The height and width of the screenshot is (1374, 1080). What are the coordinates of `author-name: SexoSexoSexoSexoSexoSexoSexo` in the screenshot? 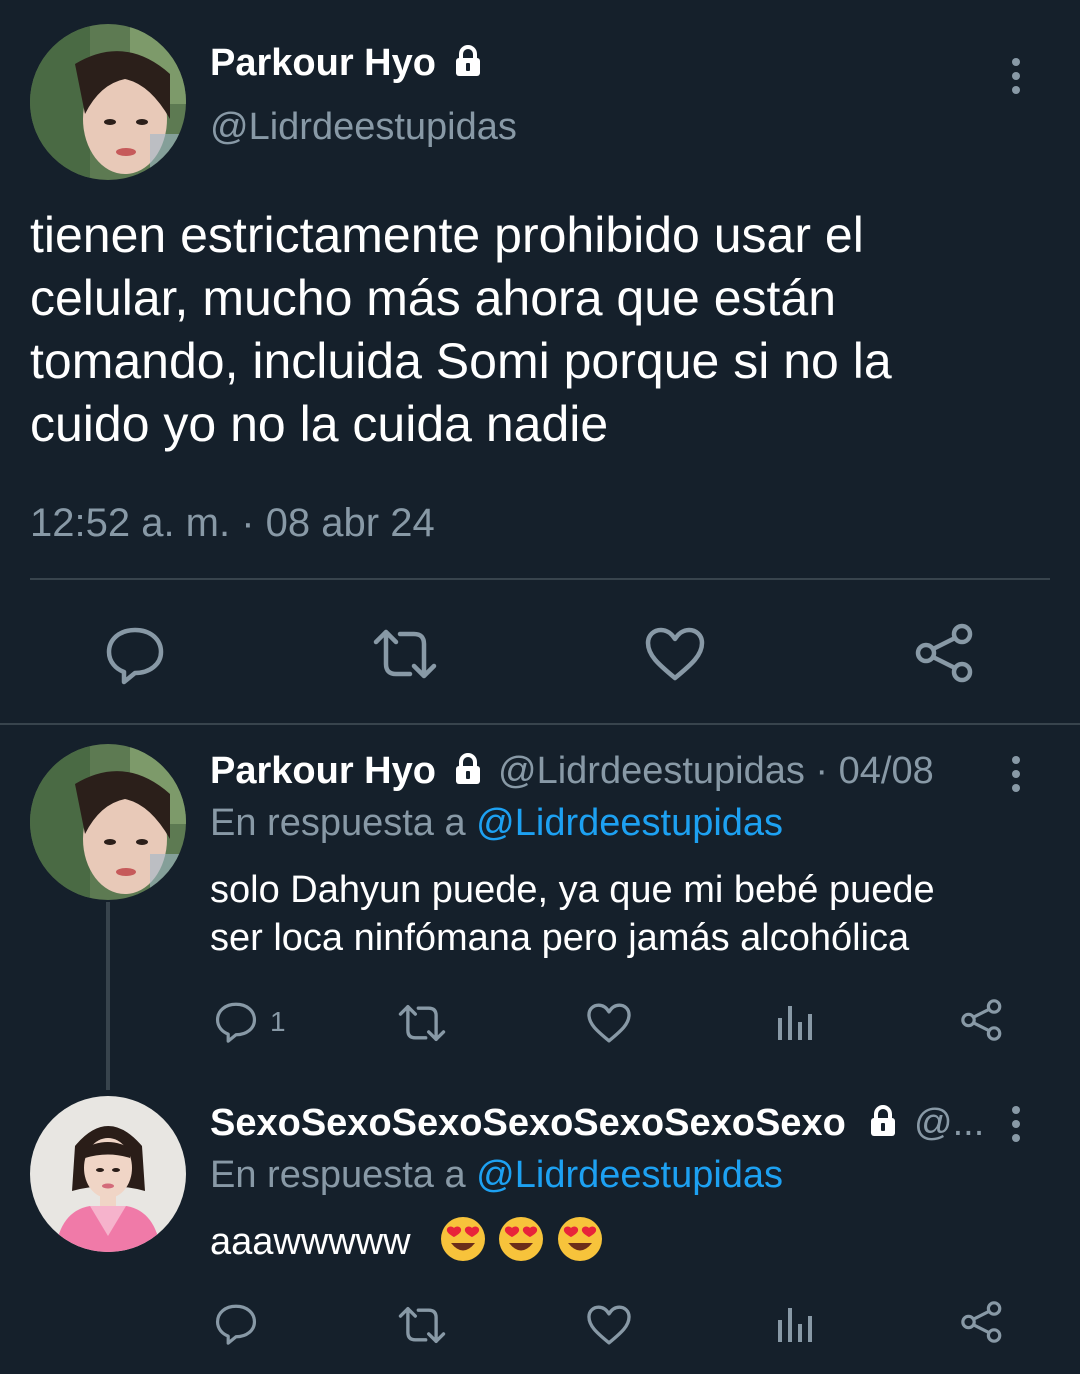 It's located at (528, 1123).